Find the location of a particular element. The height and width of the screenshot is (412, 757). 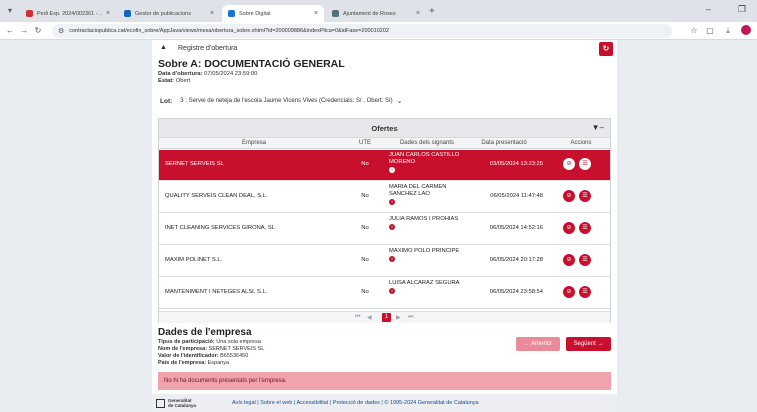

forward-icon: → is located at coordinates (24, 31).